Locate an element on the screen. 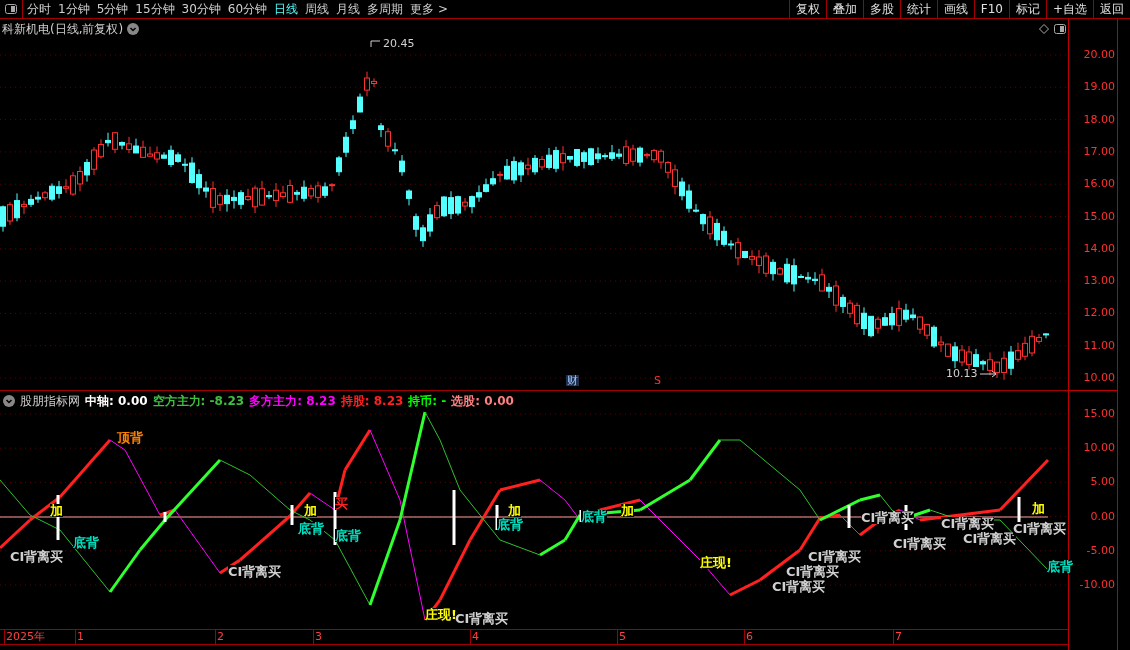 The width and height of the screenshot is (1130, 650). period-tab: 5分钟 is located at coordinates (112, 9).